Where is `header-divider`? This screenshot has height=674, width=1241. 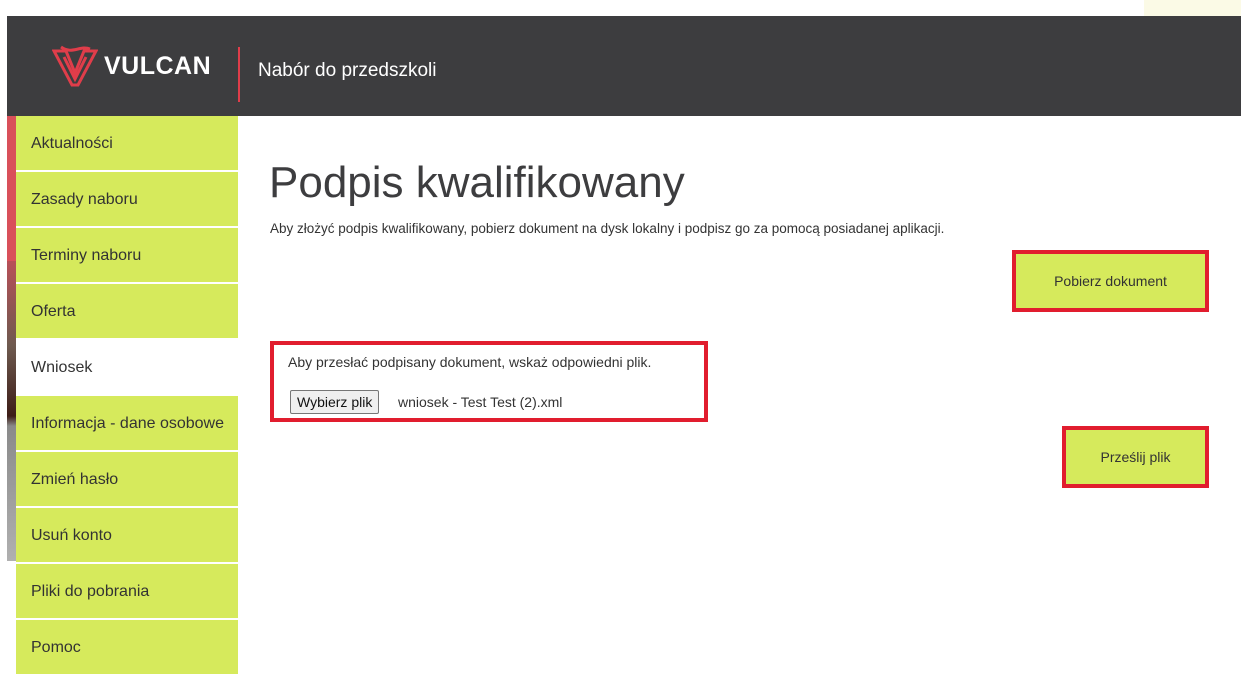 header-divider is located at coordinates (239, 74).